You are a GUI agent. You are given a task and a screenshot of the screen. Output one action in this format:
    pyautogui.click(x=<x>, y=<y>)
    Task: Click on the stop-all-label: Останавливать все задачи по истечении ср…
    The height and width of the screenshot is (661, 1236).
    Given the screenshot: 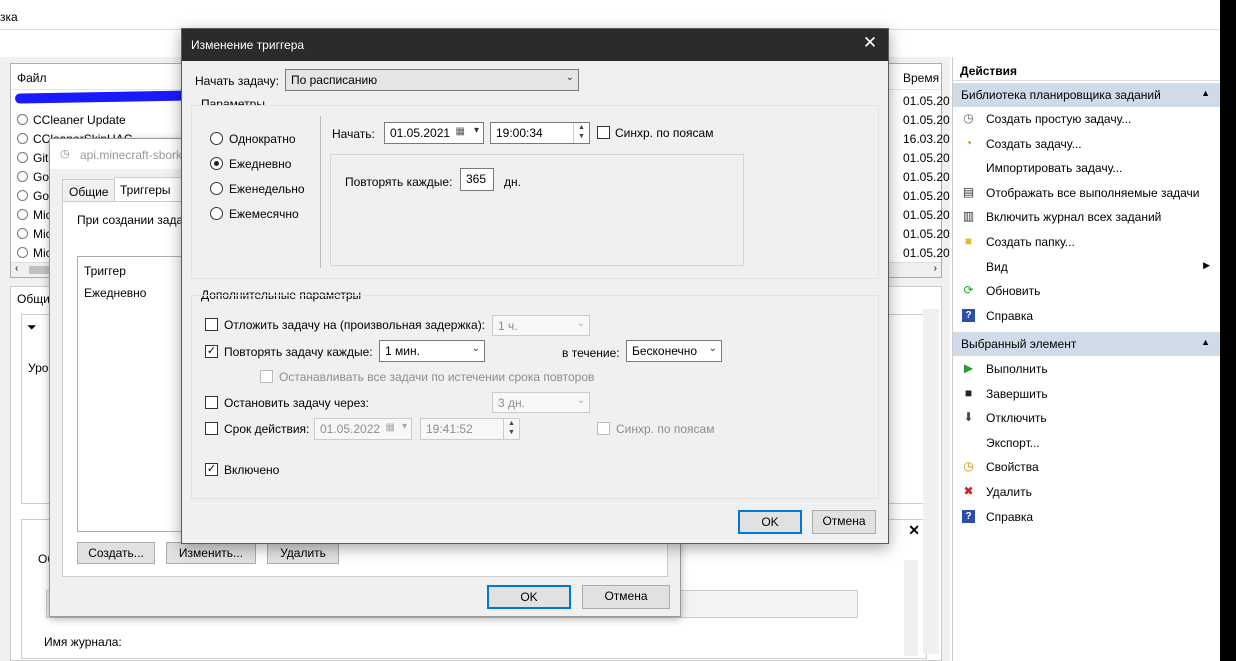 What is the action you would take?
    pyautogui.click(x=436, y=377)
    